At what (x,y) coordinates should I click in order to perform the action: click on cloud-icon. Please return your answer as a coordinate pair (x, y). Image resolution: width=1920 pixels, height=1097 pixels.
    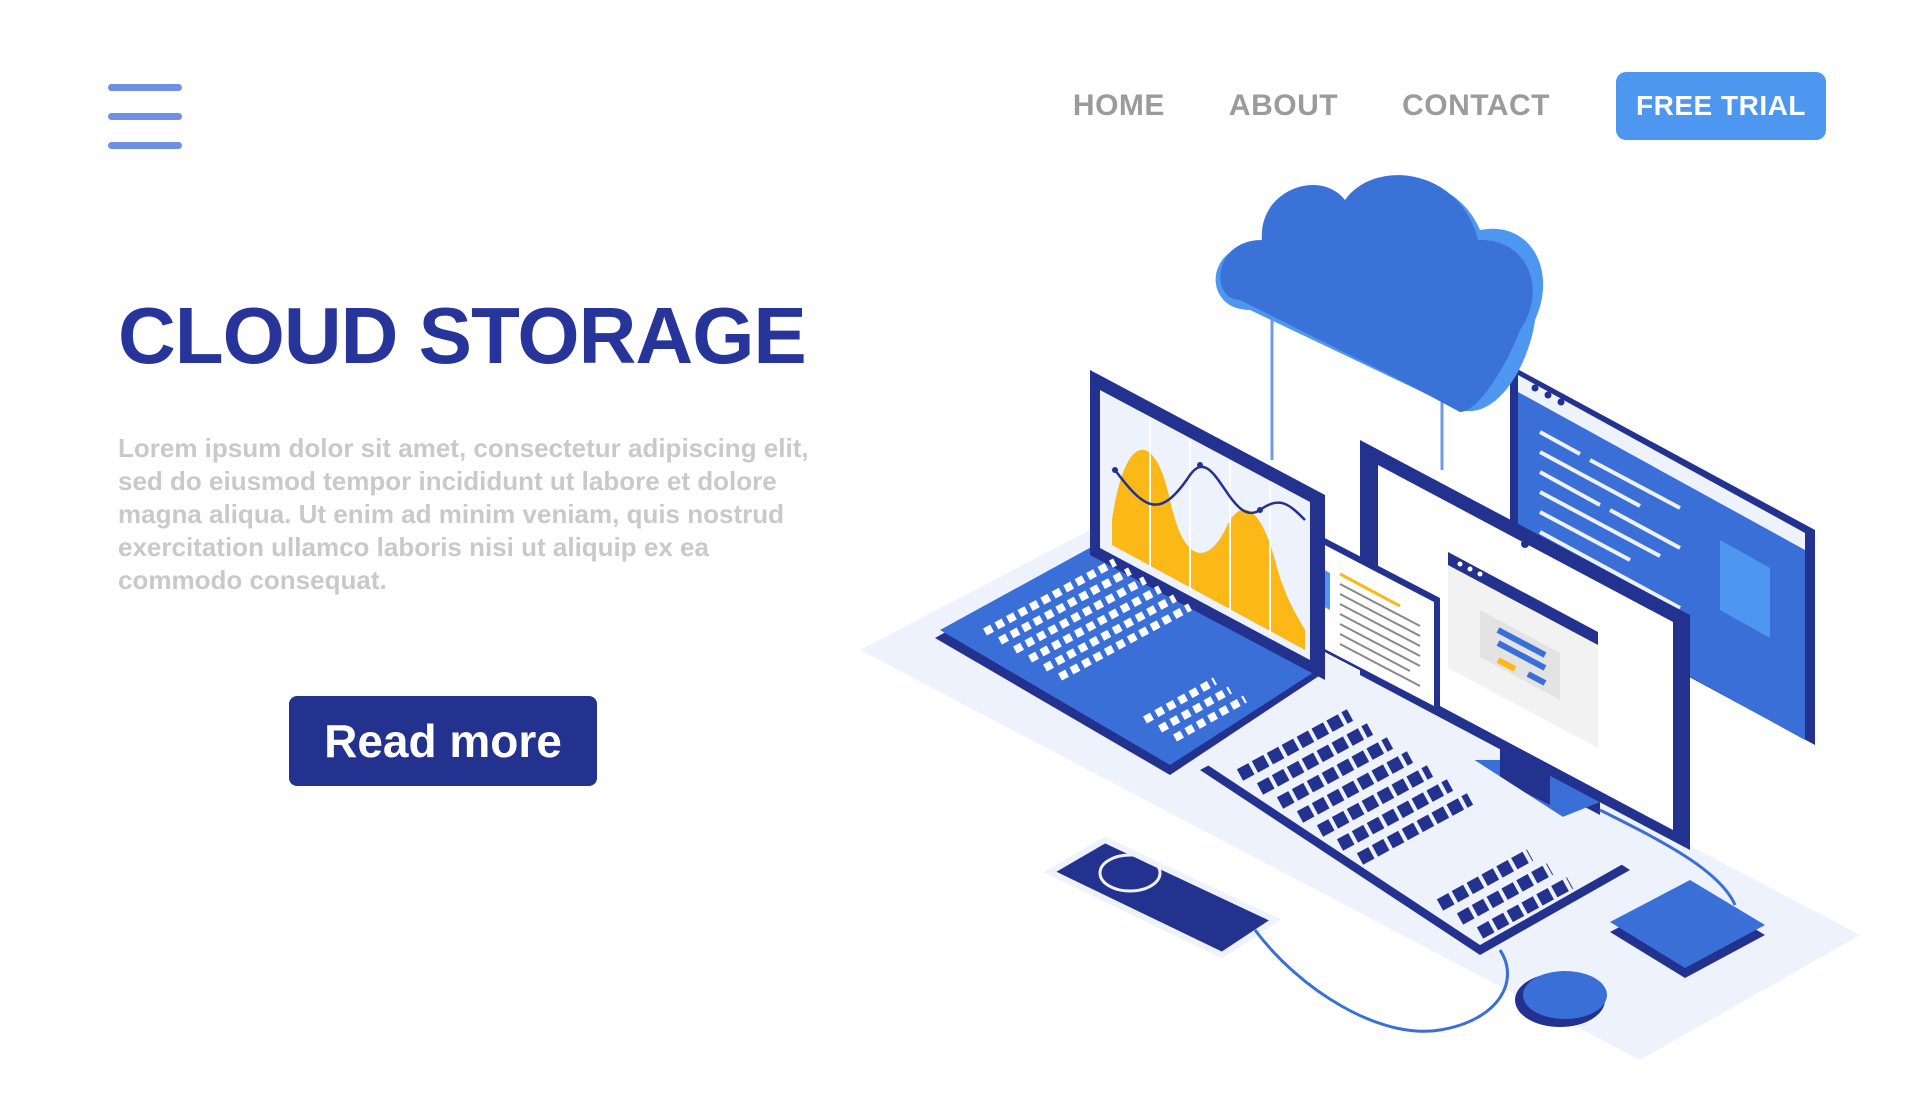
    Looking at the image, I should click on (1379, 293).